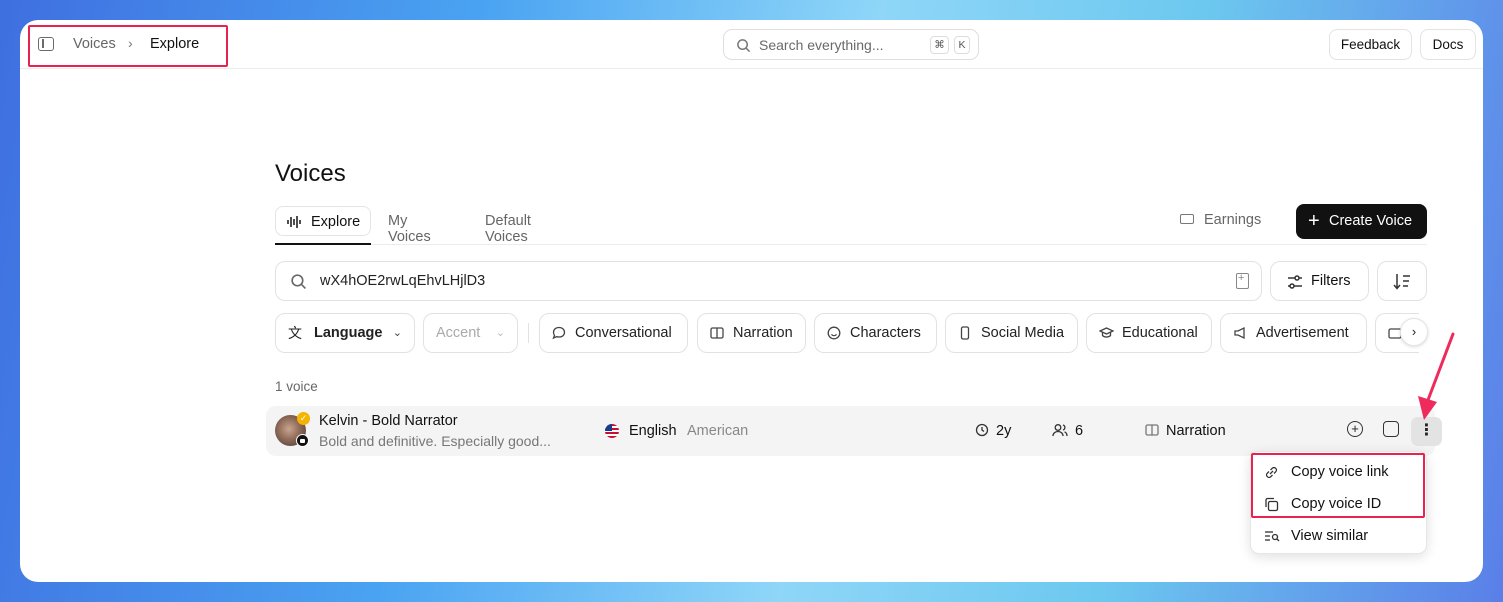 This screenshot has height=602, width=1503. What do you see at coordinates (1436, 376) in the screenshot?
I see `annotation-arrow-icon` at bounding box center [1436, 376].